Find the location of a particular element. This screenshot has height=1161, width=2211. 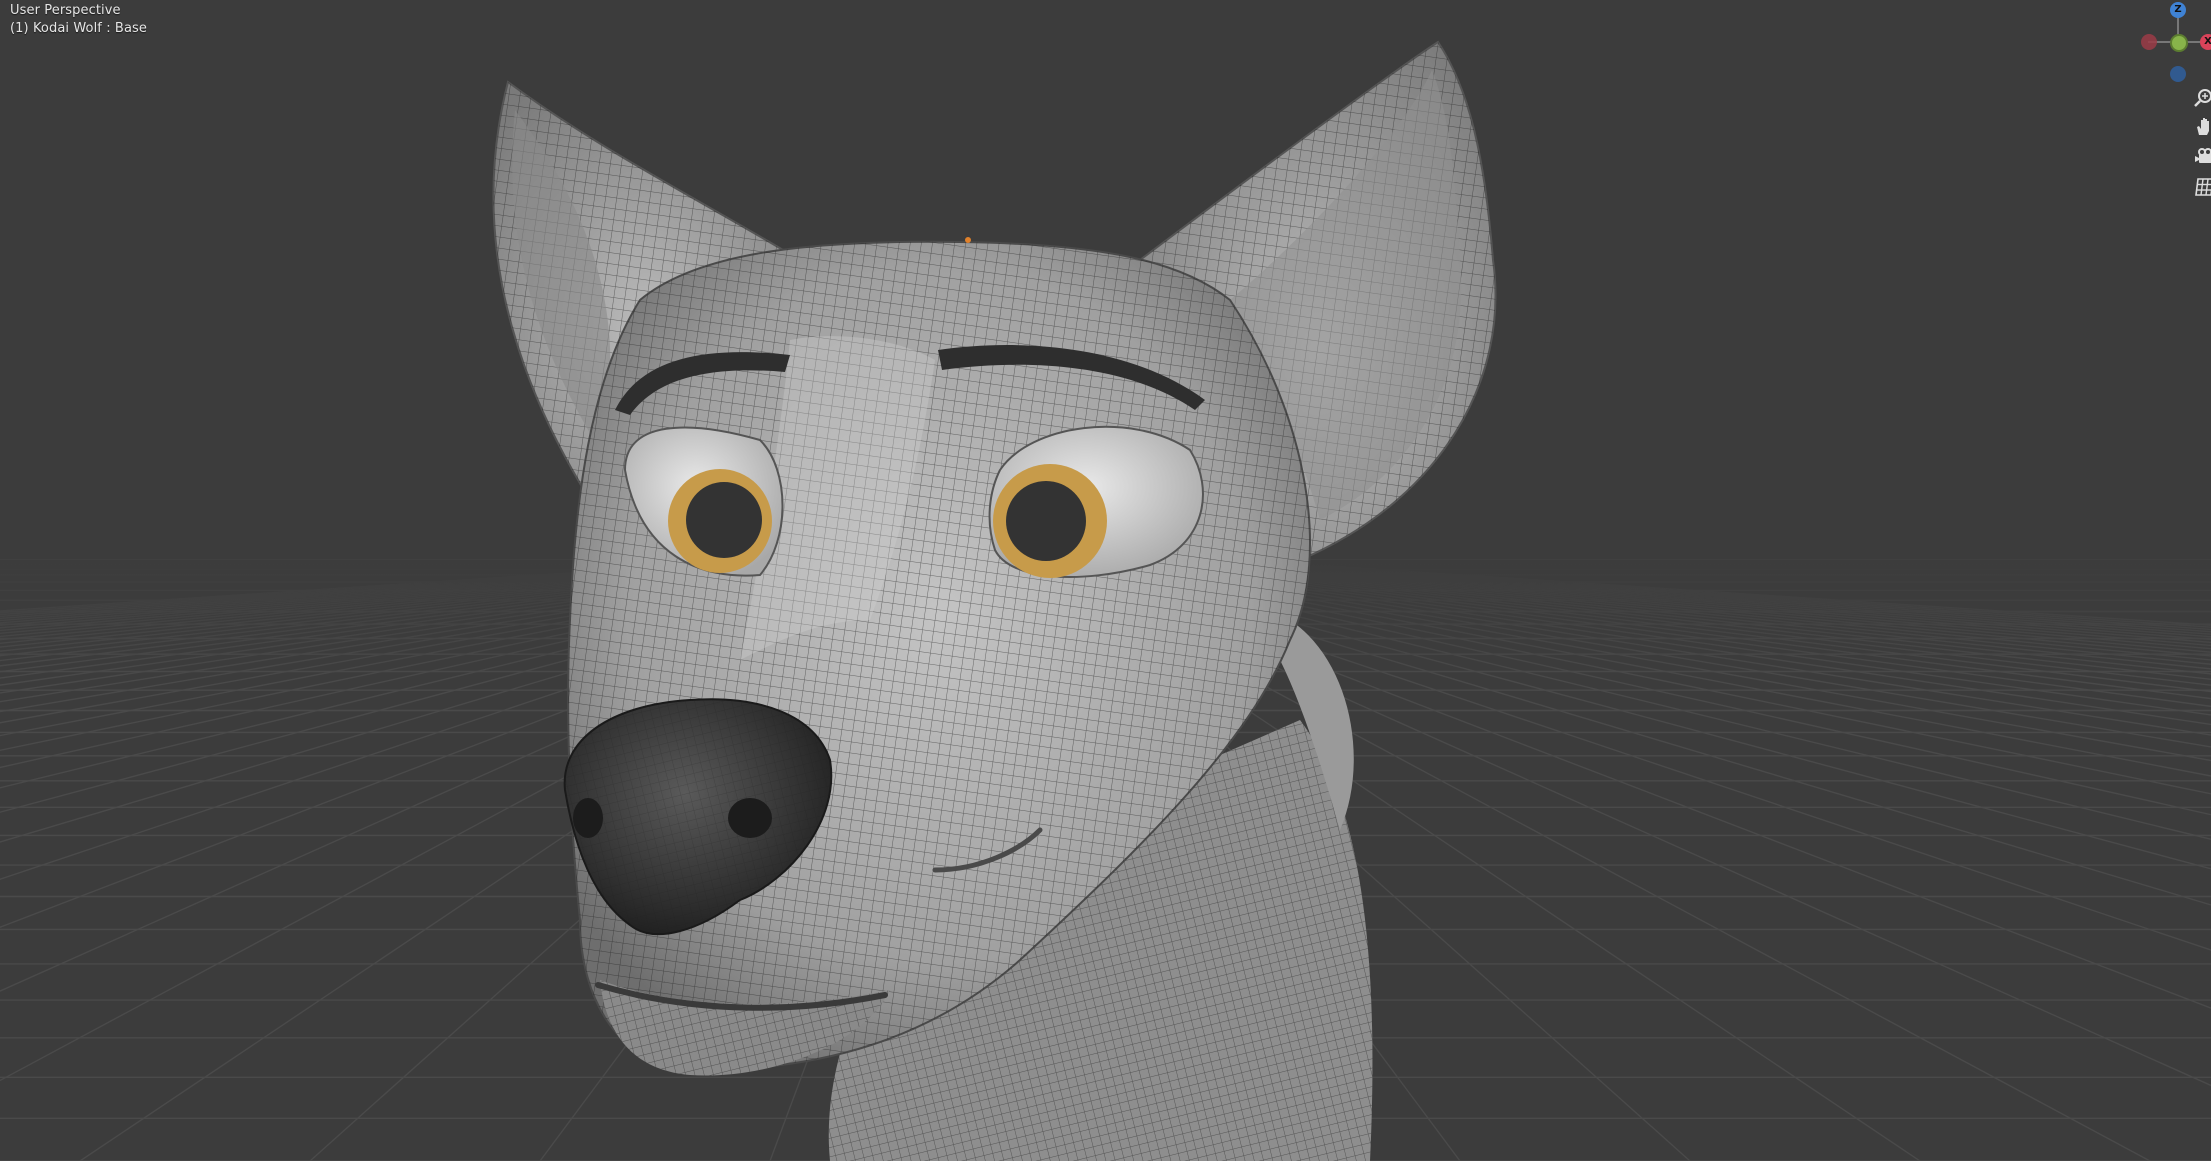

active-object-name: Kodai Wolf : Base is located at coordinates (89, 28).